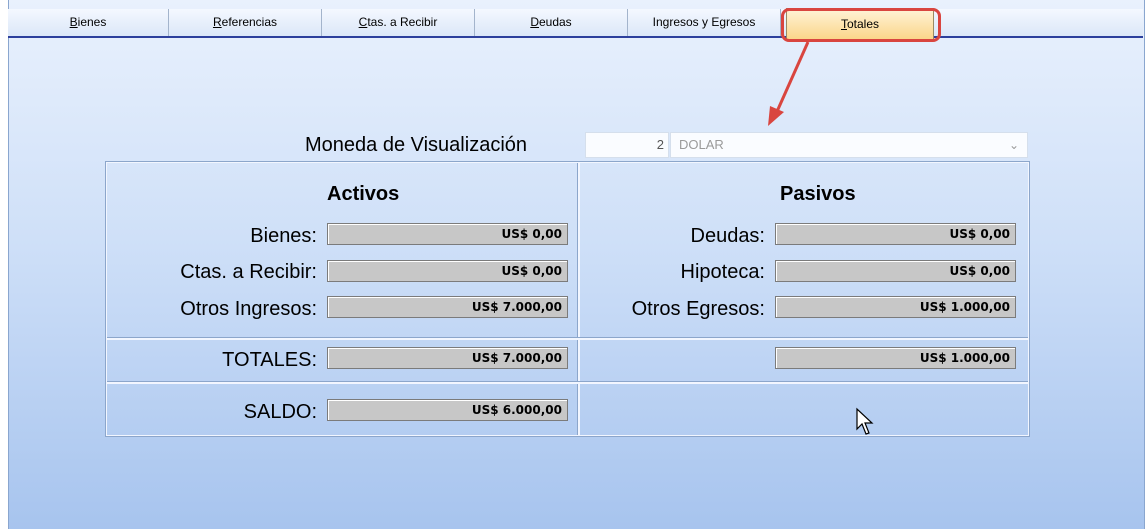 The image size is (1146, 529). I want to click on tab-ctas-label: tas. a Recibir, so click(402, 22).